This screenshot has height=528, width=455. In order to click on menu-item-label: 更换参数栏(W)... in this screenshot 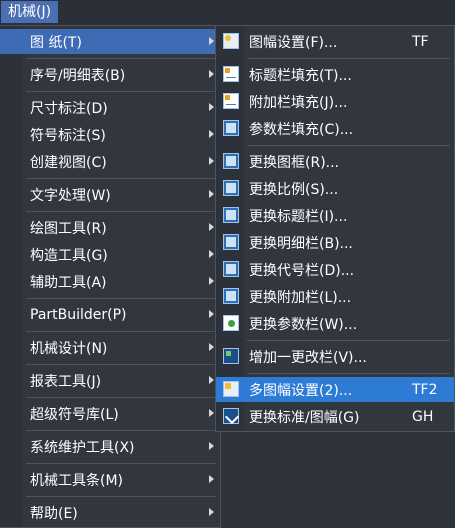, I will do `click(303, 324)`.